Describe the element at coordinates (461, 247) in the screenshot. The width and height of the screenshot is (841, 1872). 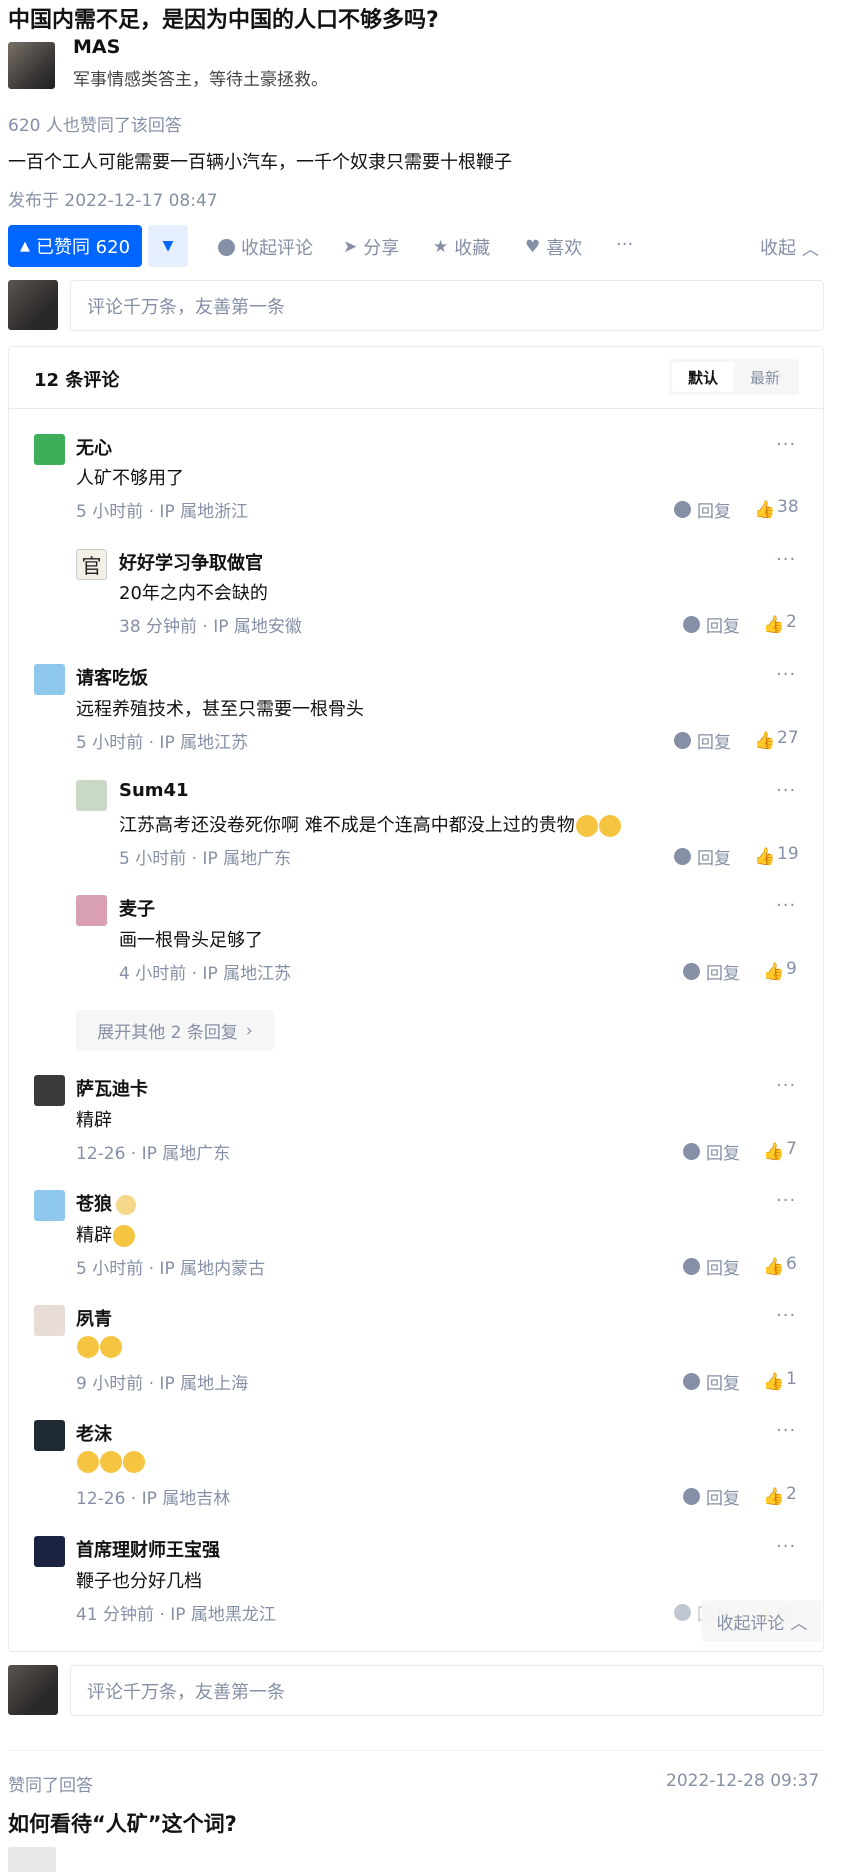
I see `collect-button: ★ 收藏` at that location.